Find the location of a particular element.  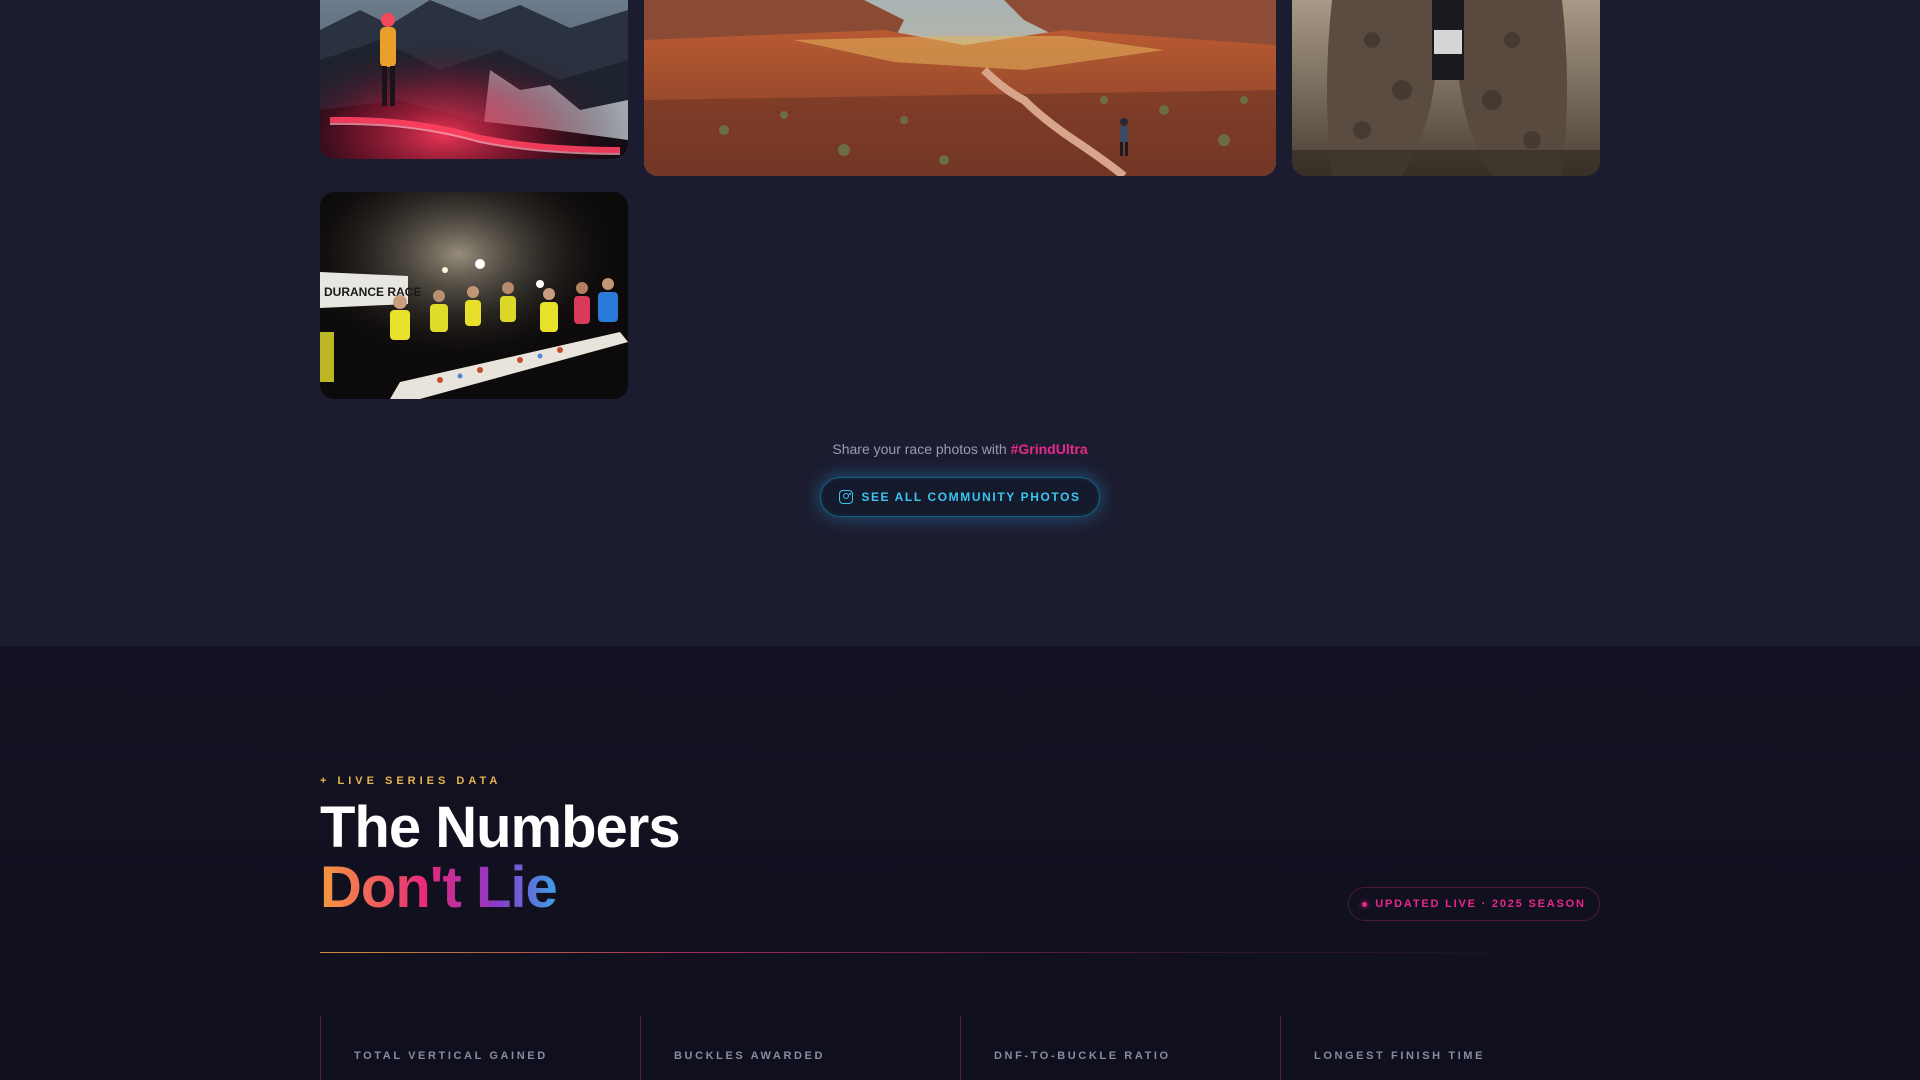

title-line-2: Don't Lie is located at coordinates (439, 887).